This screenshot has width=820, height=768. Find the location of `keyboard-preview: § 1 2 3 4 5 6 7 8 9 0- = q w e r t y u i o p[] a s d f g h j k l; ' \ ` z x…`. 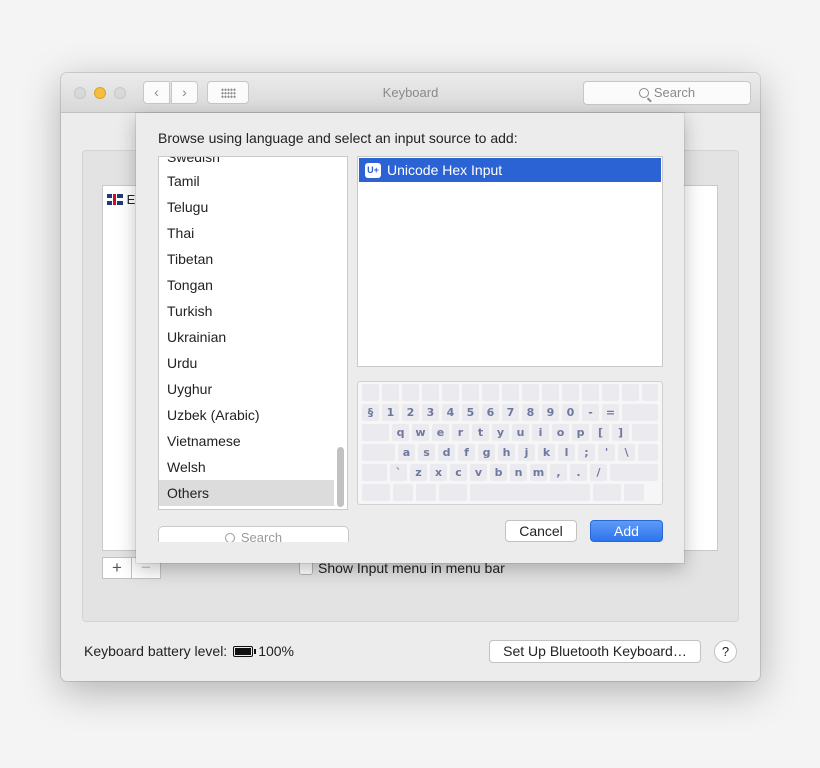

keyboard-preview: § 1 2 3 4 5 6 7 8 9 0- = q w e r t y u i o p[] a s d f g h j k l; ' \ ` z x… is located at coordinates (510, 443).